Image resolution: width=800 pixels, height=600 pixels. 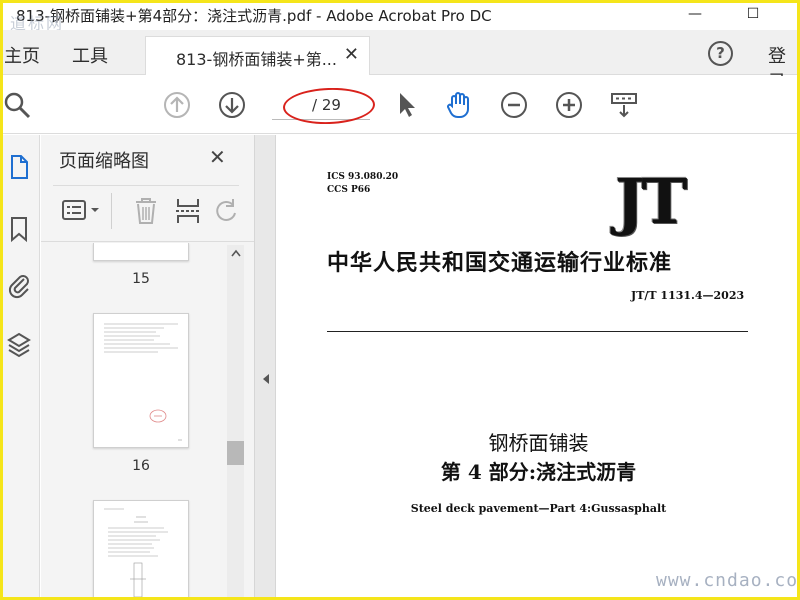 I want to click on zoom-out-icon, so click(x=514, y=105).